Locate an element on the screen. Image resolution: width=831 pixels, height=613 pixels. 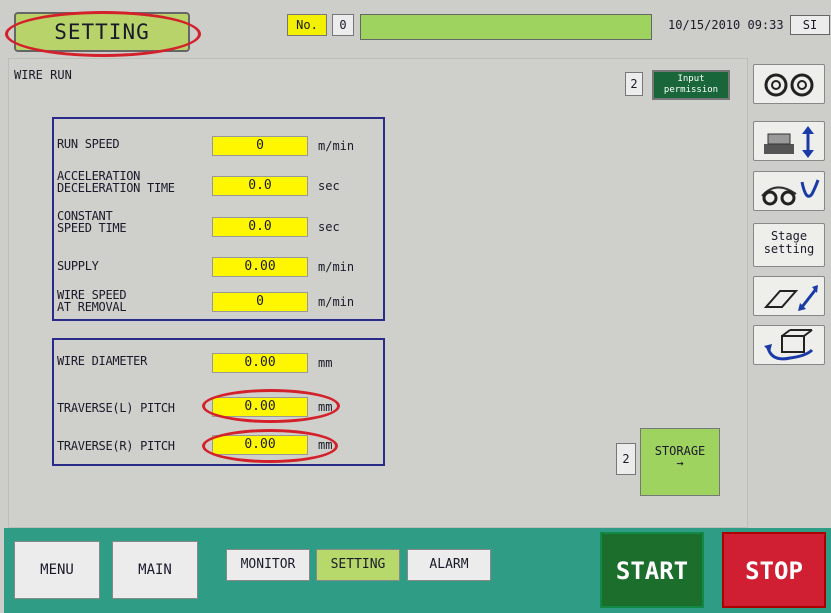
param-label: TRAVERSE(R) PITCH is located at coordinates (116, 446).